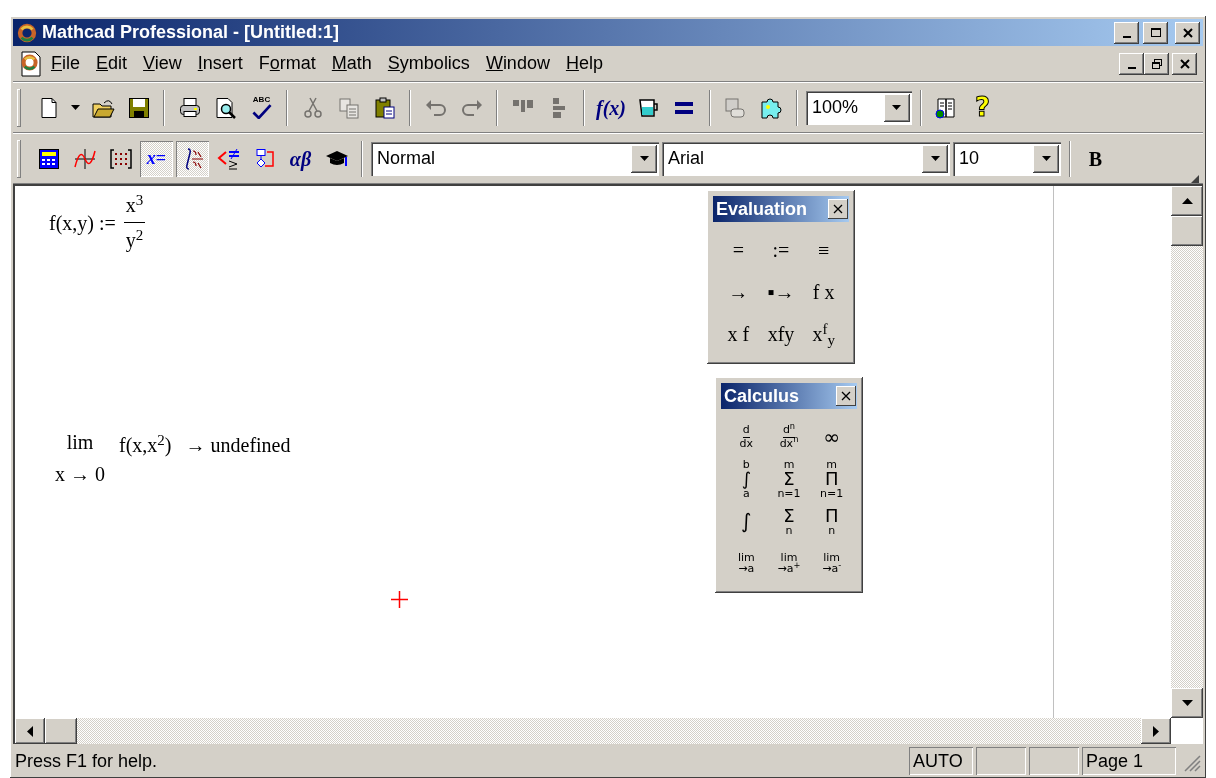 This screenshot has width=1216, height=778. Describe the element at coordinates (831, 521) in the screenshot. I see `palette-button: Π n` at that location.